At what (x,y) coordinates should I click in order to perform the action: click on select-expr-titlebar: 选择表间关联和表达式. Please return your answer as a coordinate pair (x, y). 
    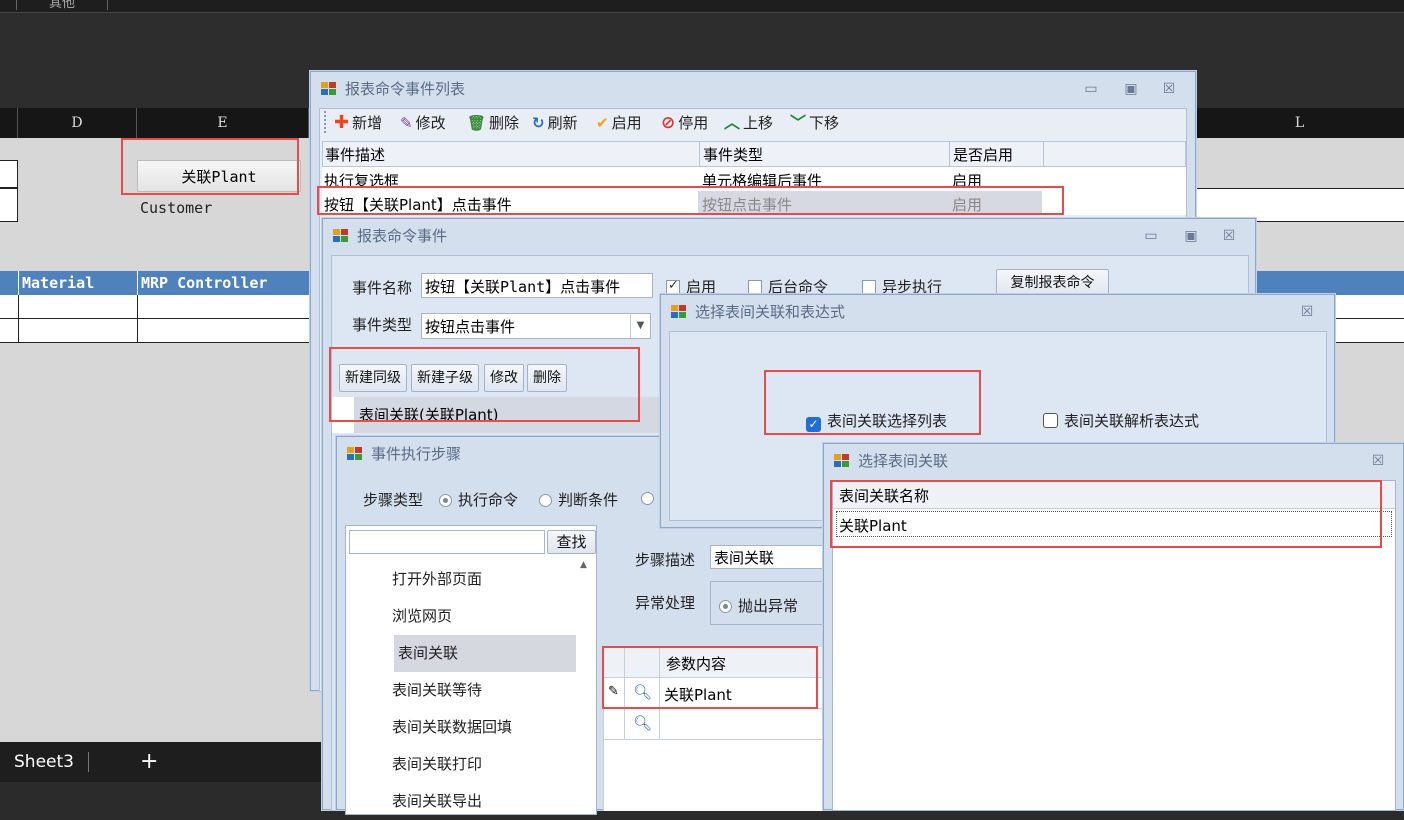
    Looking at the image, I should click on (997, 312).